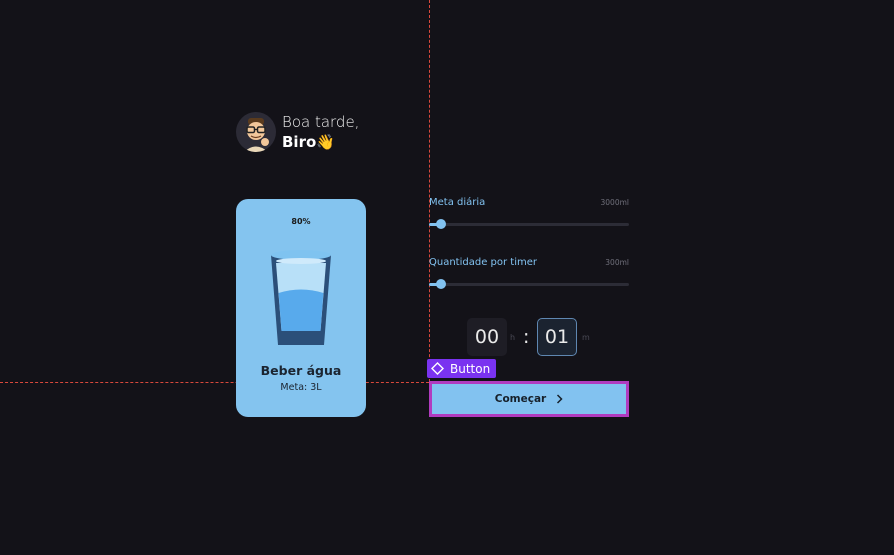 This screenshot has height=555, width=894. What do you see at coordinates (483, 262) in the screenshot?
I see `per-timer-label: Quantidade por timer` at bounding box center [483, 262].